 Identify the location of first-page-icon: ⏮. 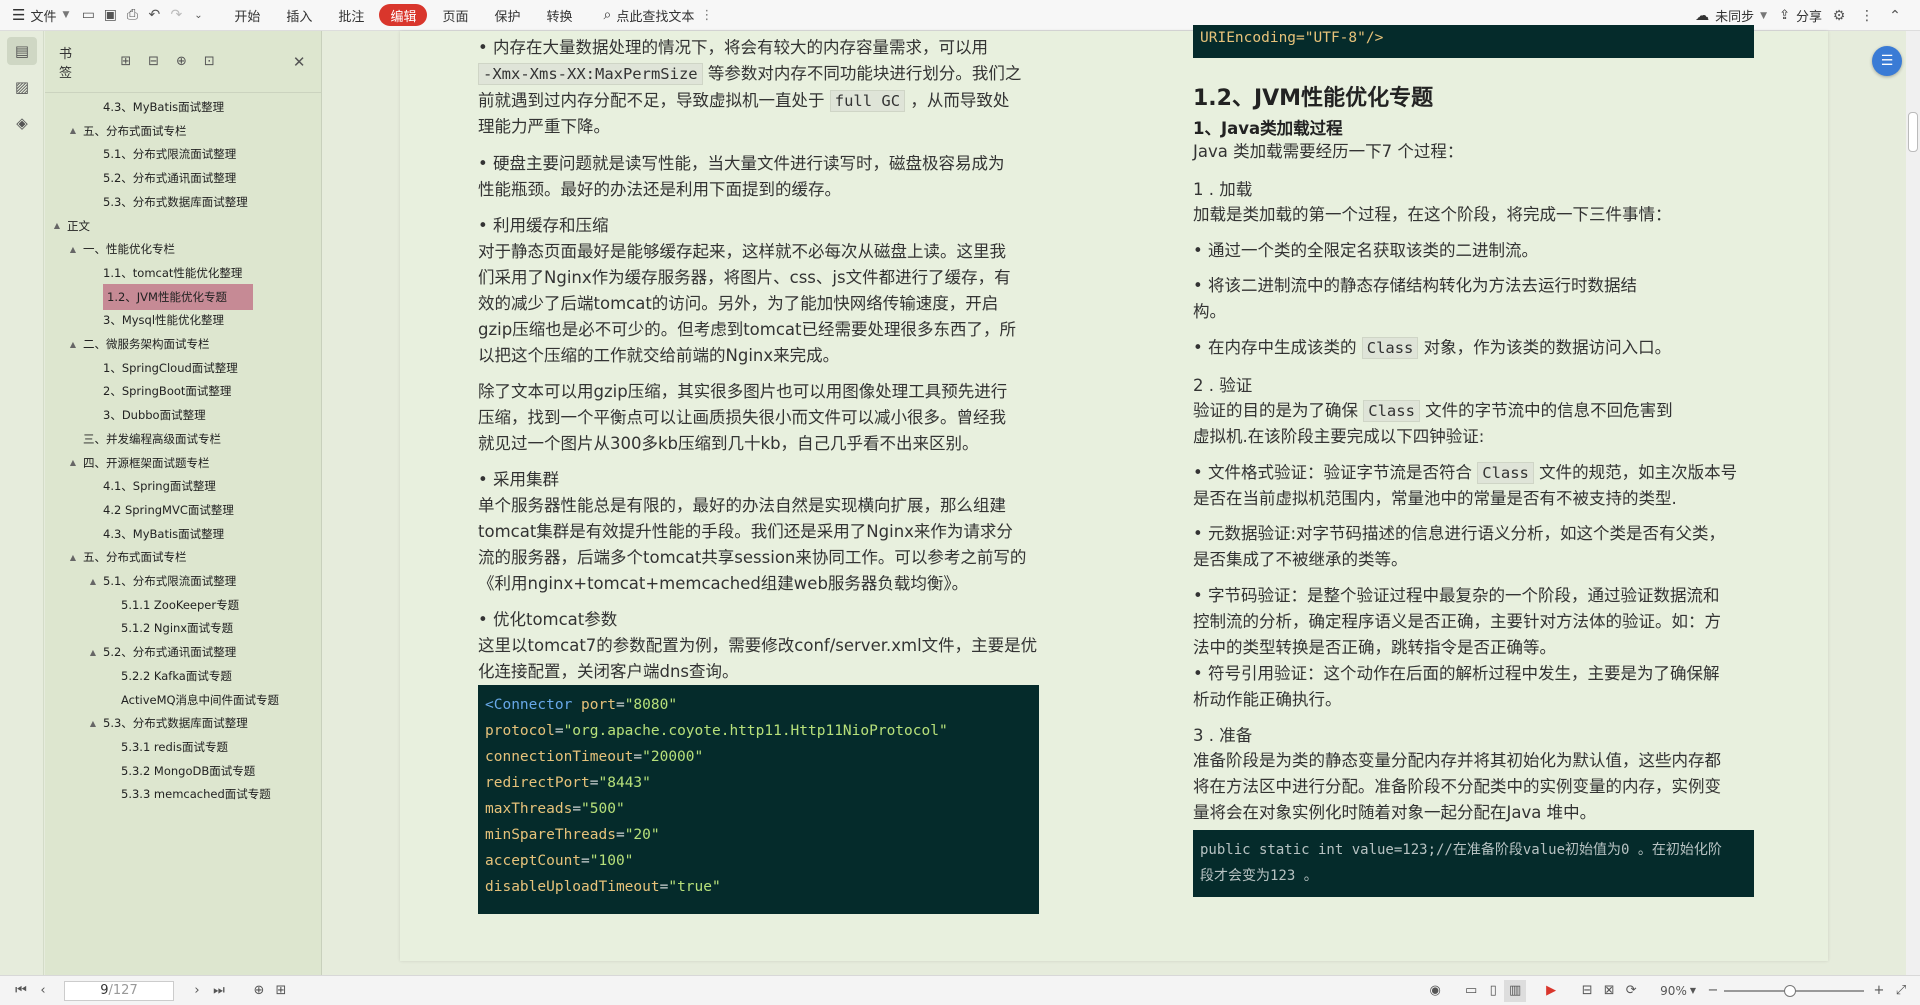
(21, 991).